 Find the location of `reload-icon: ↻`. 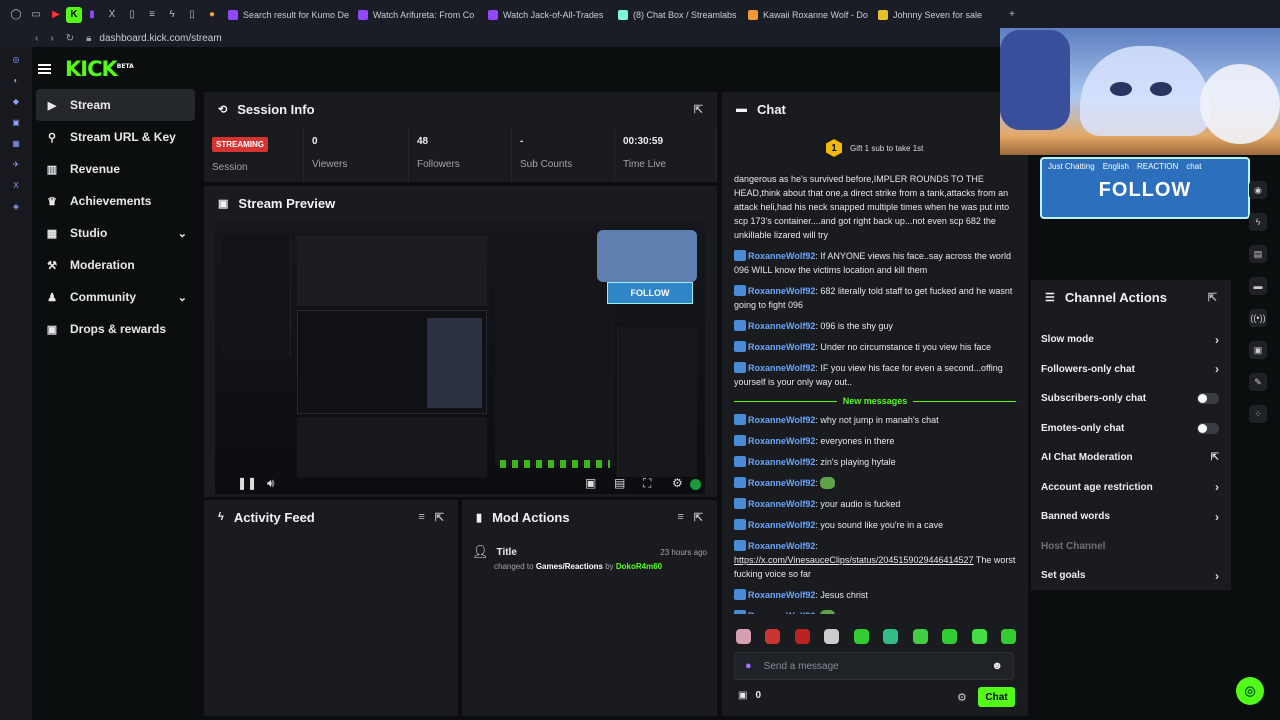

reload-icon: ↻ is located at coordinates (70, 38).